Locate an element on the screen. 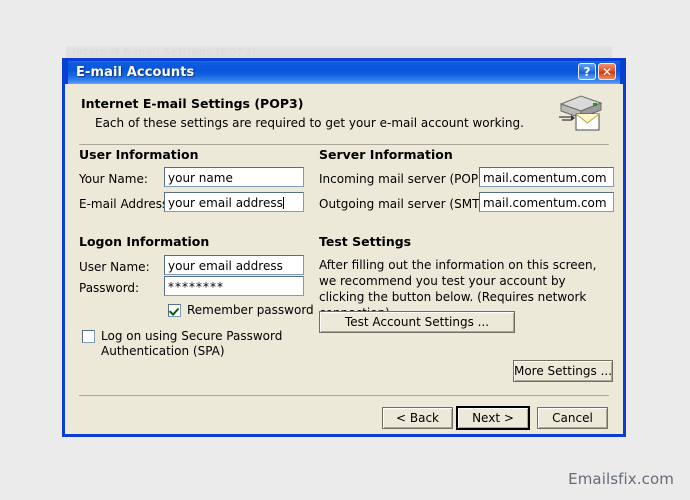 This screenshot has height=500, width=690. label-outgoing-mail-server: Outgoing mail server (SMTP): is located at coordinates (407, 204).